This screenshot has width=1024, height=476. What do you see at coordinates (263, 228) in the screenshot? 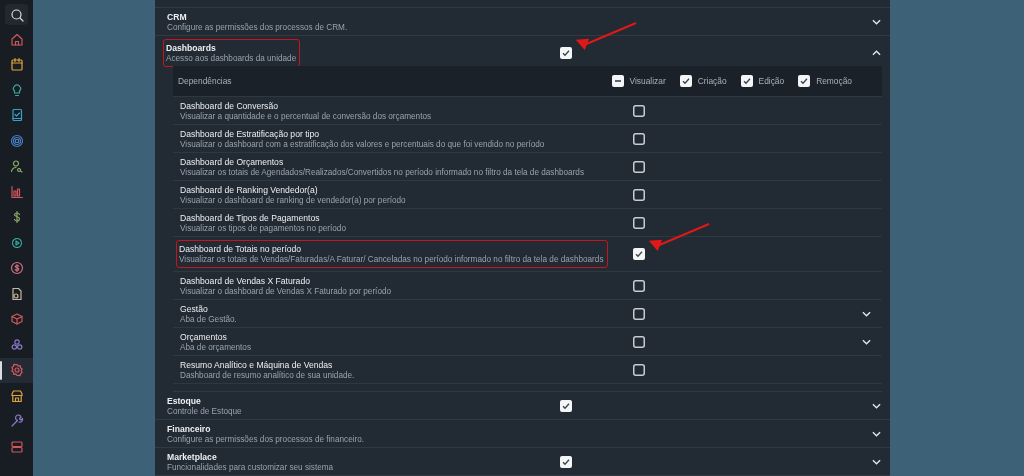
I see `permission-description: Visualizar os tipos de pagamentos no período` at bounding box center [263, 228].